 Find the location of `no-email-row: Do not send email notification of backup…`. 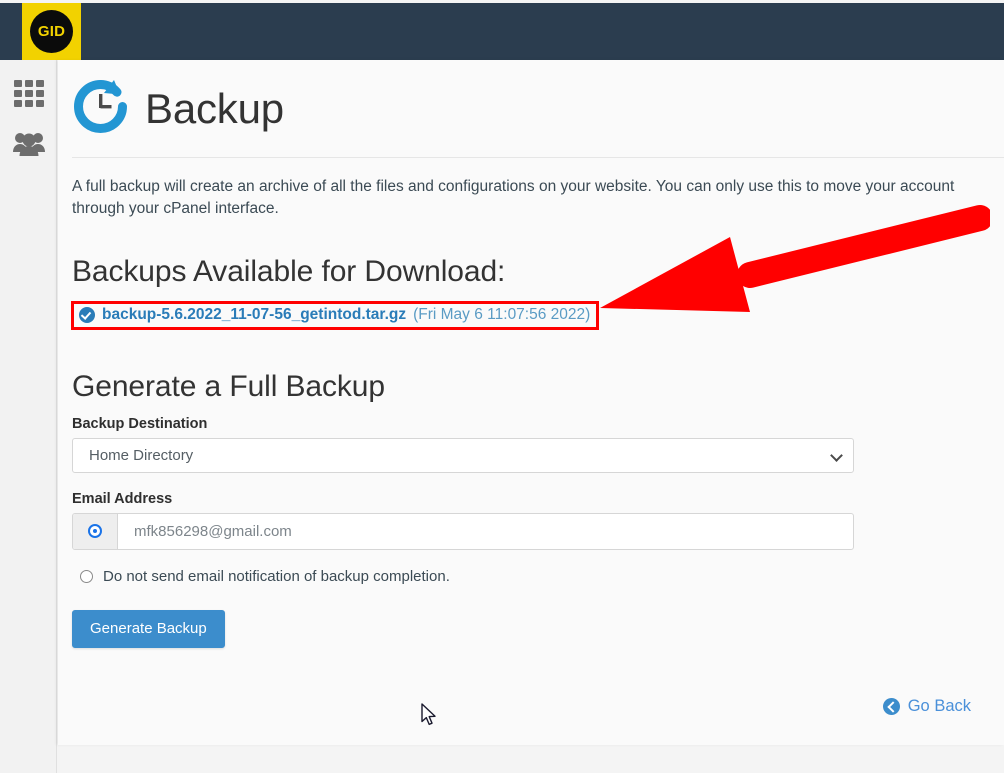

no-email-row: Do not send email notification of backup… is located at coordinates (542, 576).